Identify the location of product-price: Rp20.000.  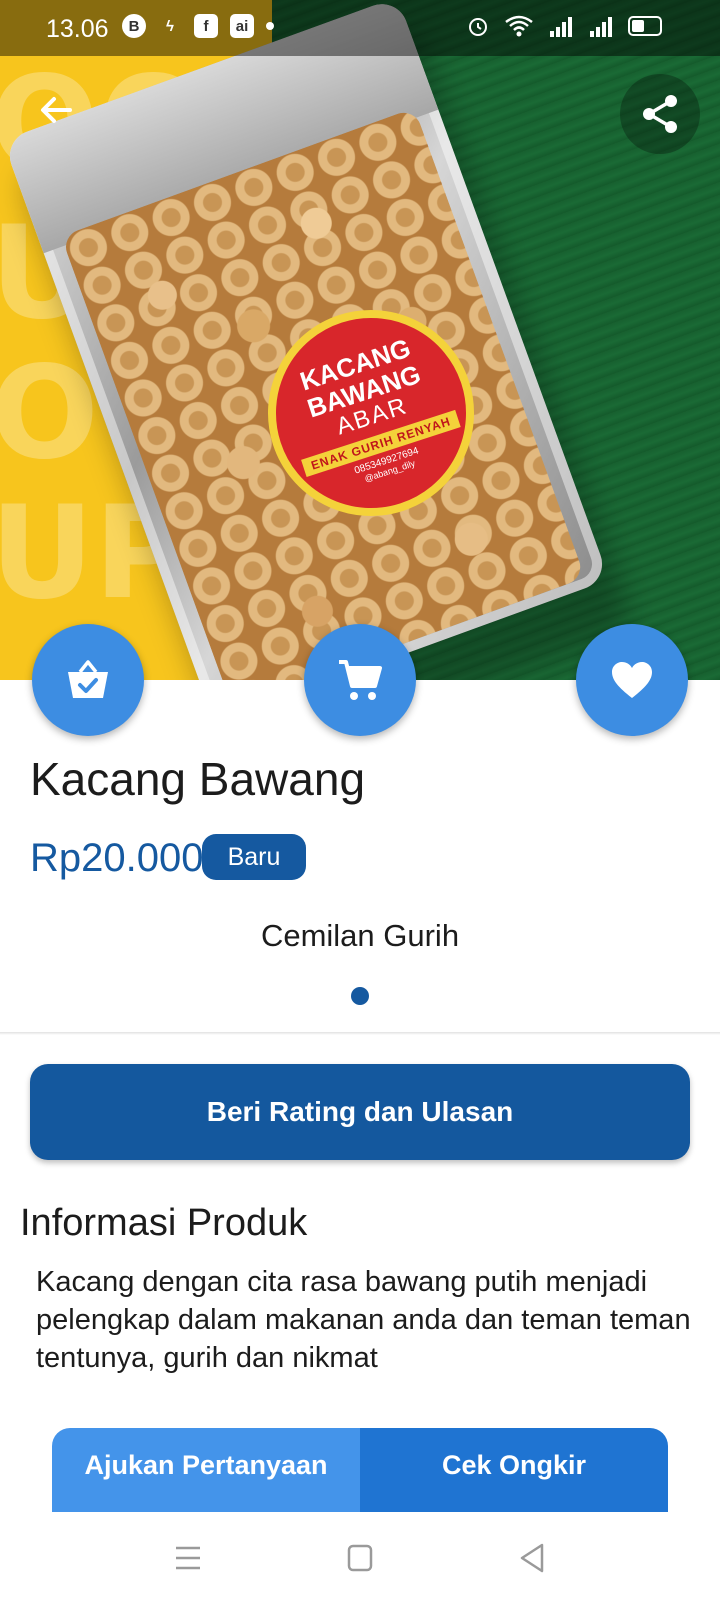
(117, 858).